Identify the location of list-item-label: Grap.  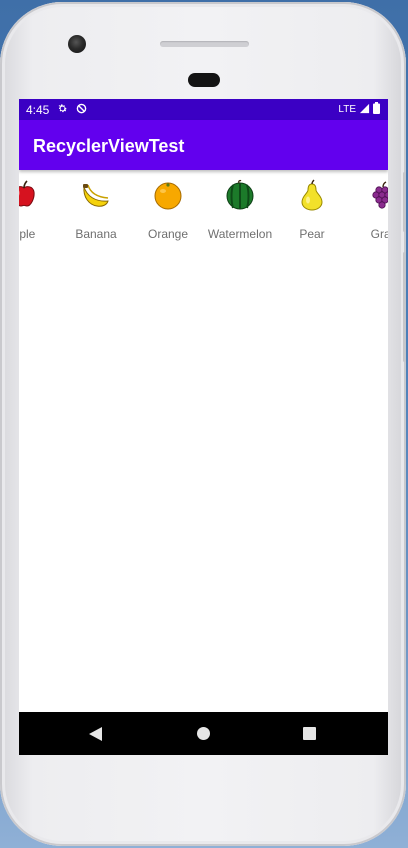
(379, 234).